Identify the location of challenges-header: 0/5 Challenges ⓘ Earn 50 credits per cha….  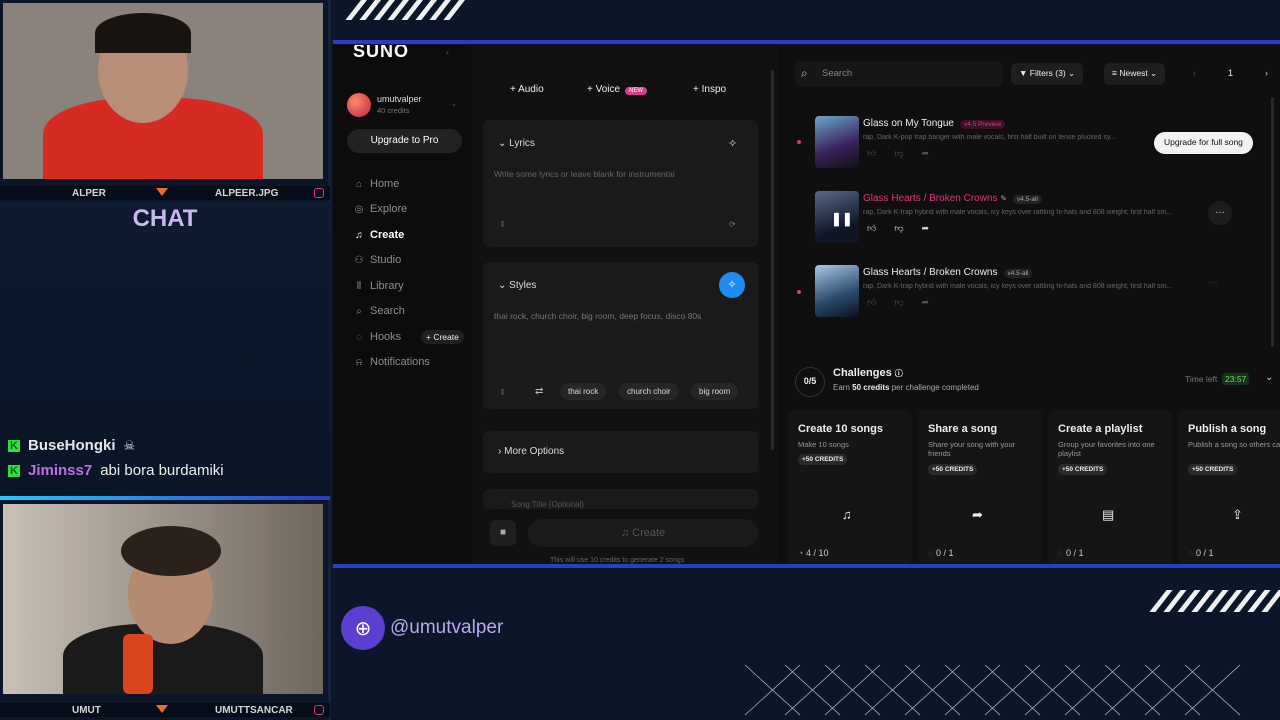
(1035, 381).